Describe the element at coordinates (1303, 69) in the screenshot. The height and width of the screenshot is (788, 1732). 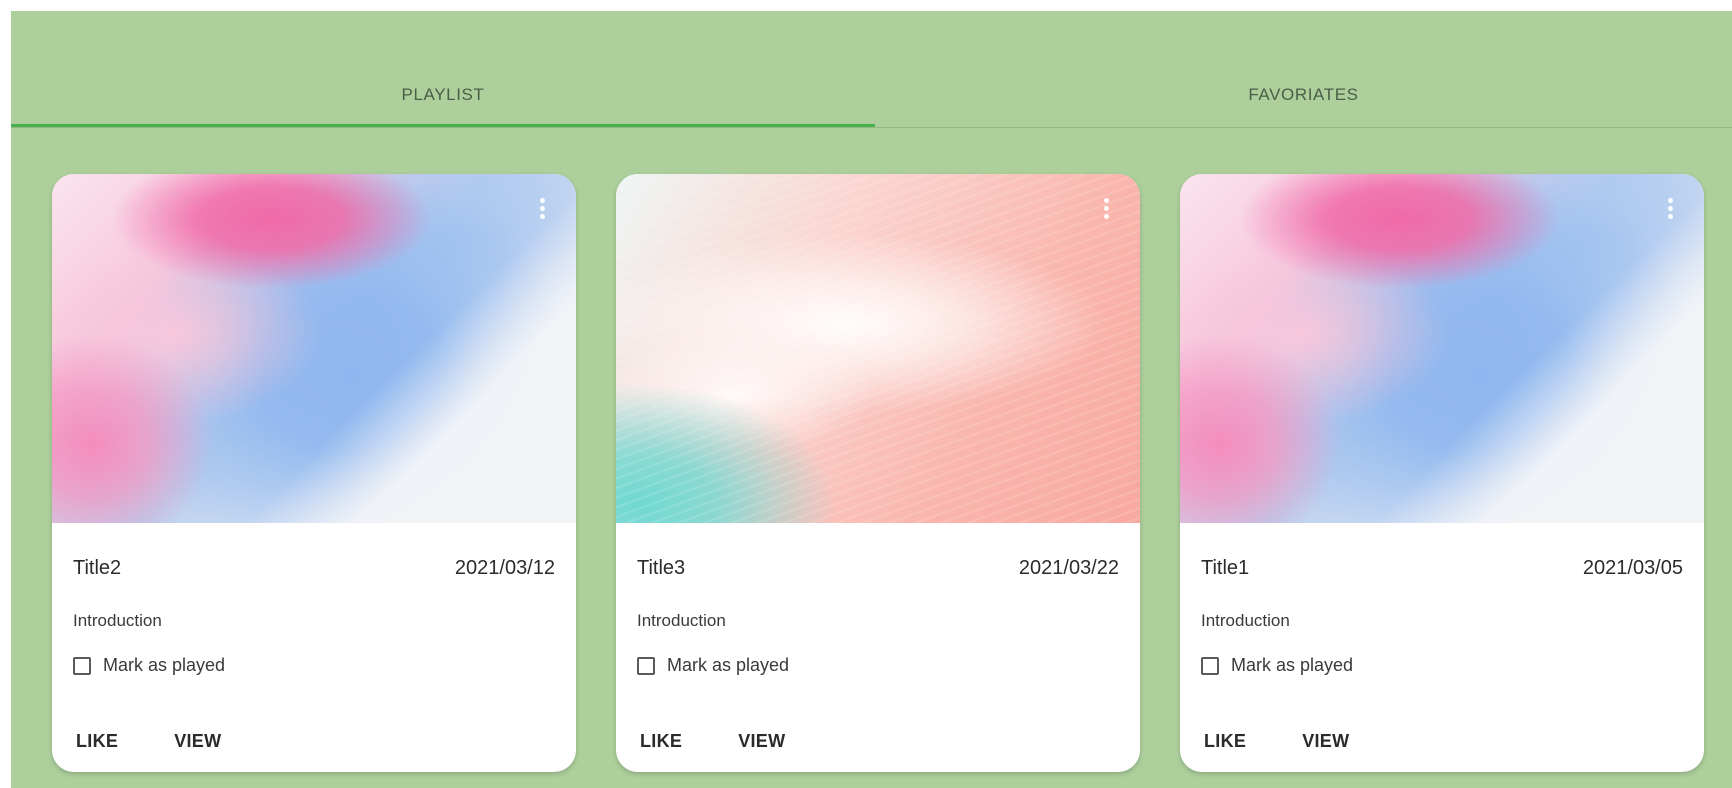
I see `tab-favorites: FAVORIATES` at that location.